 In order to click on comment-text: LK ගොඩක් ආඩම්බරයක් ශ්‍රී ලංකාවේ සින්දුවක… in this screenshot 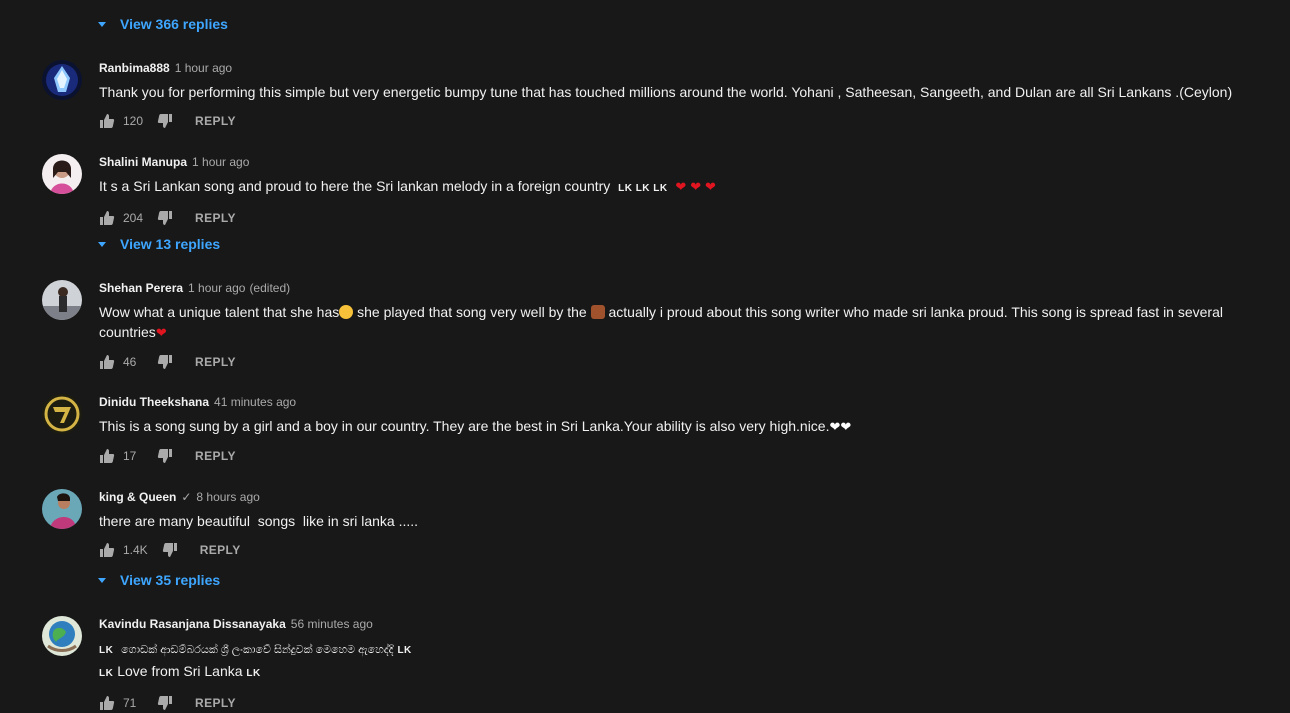, I will do `click(684, 661)`.